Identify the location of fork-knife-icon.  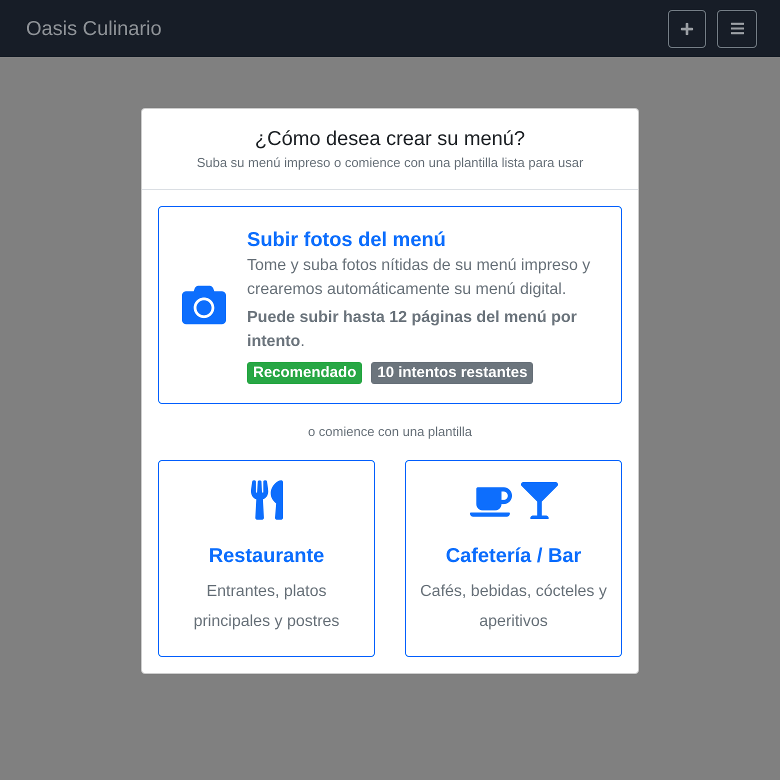
(266, 500).